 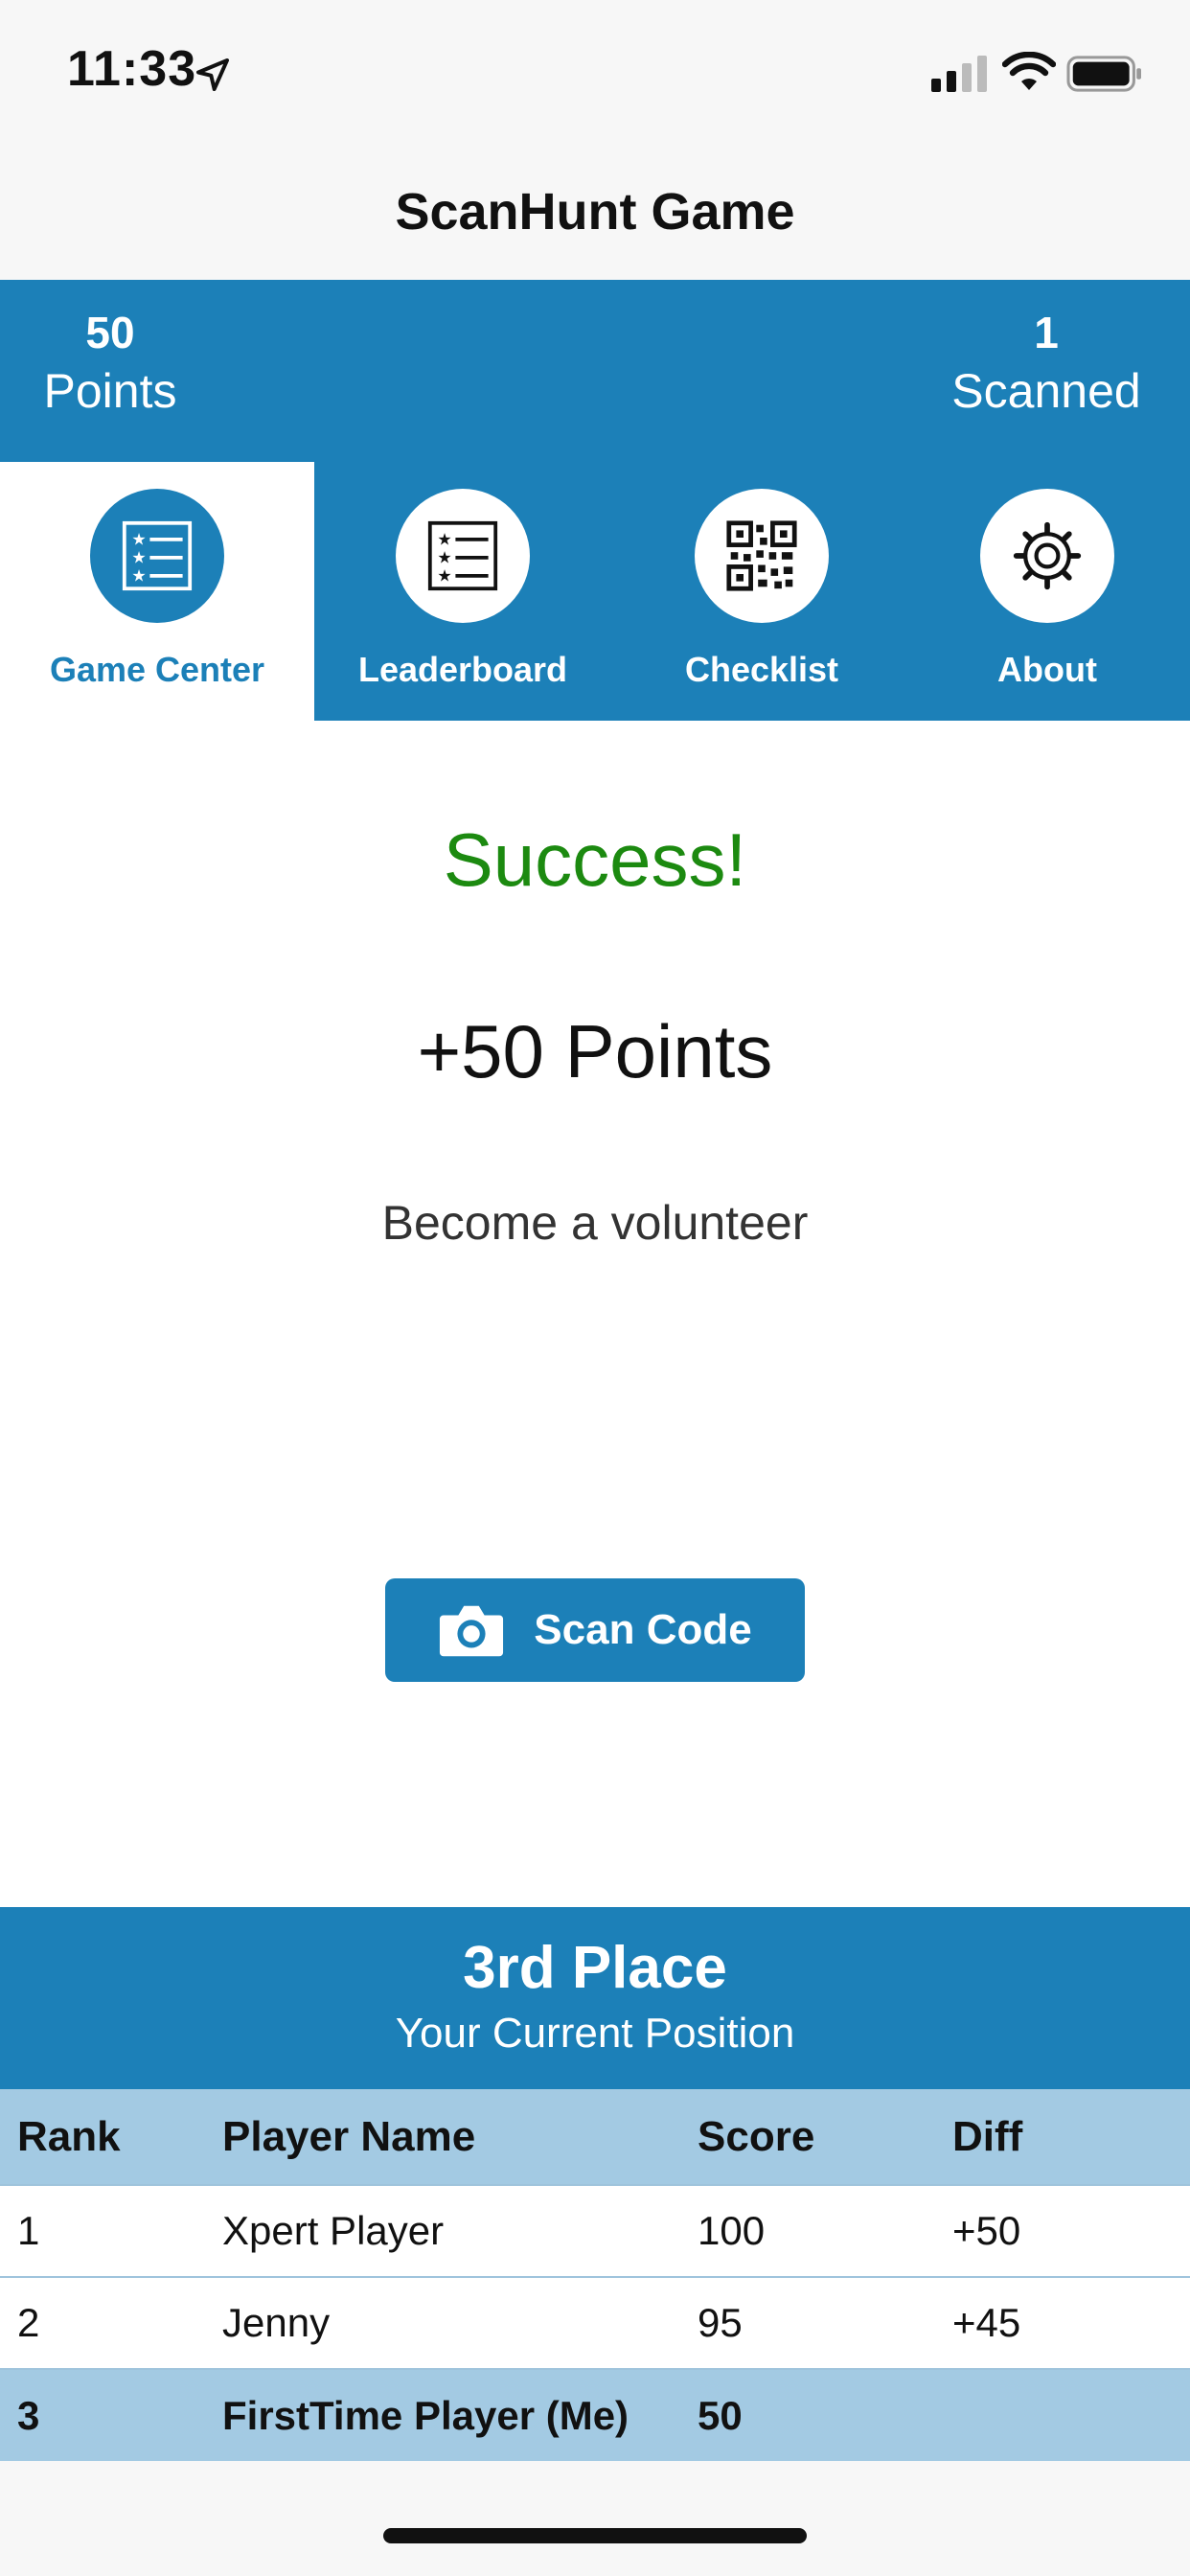 I want to click on place-subtitle: Your Current Position, so click(x=595, y=2034).